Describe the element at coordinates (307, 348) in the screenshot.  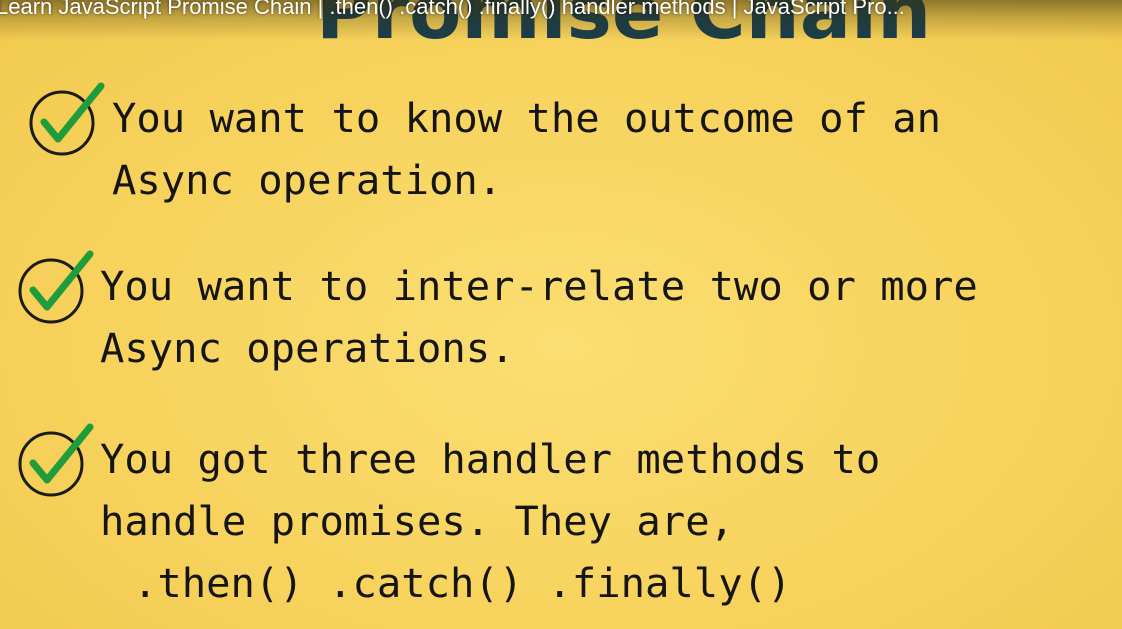
I see `point-2-line-2: Async operations.` at that location.